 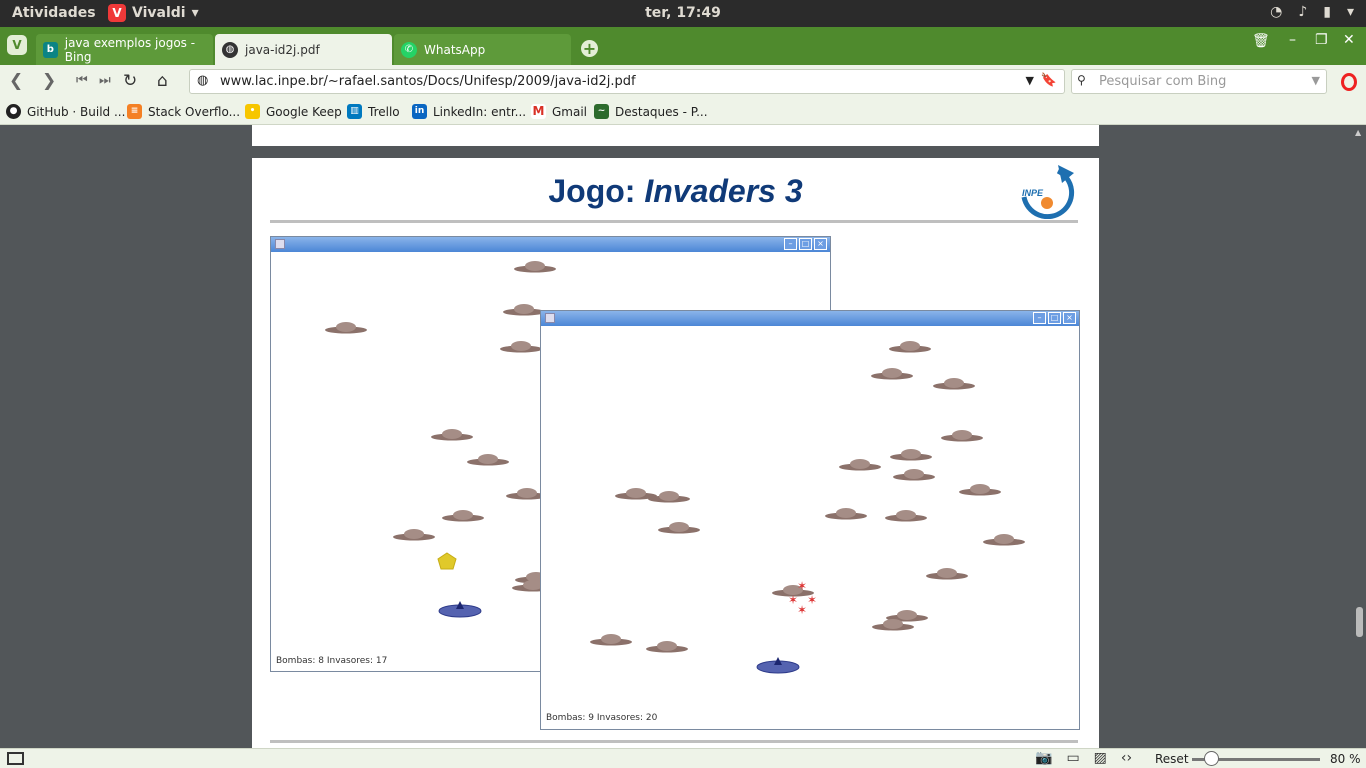 I want to click on bookmark-trello: ▥ Trello, so click(x=373, y=111).